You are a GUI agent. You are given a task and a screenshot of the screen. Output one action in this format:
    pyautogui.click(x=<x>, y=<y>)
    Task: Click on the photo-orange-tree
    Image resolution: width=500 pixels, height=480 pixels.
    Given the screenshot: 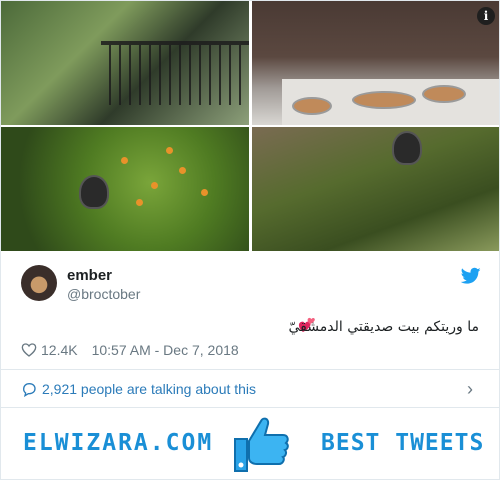 What is the action you would take?
    pyautogui.click(x=125, y=189)
    